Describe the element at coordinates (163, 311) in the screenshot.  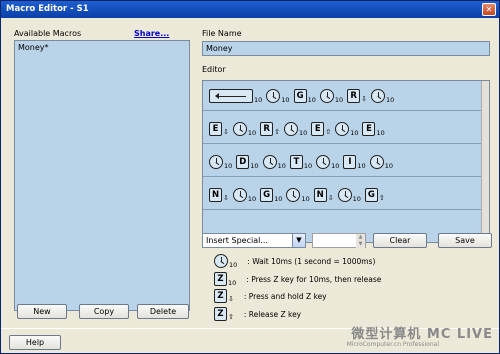
I see `delete-button: Delete` at that location.